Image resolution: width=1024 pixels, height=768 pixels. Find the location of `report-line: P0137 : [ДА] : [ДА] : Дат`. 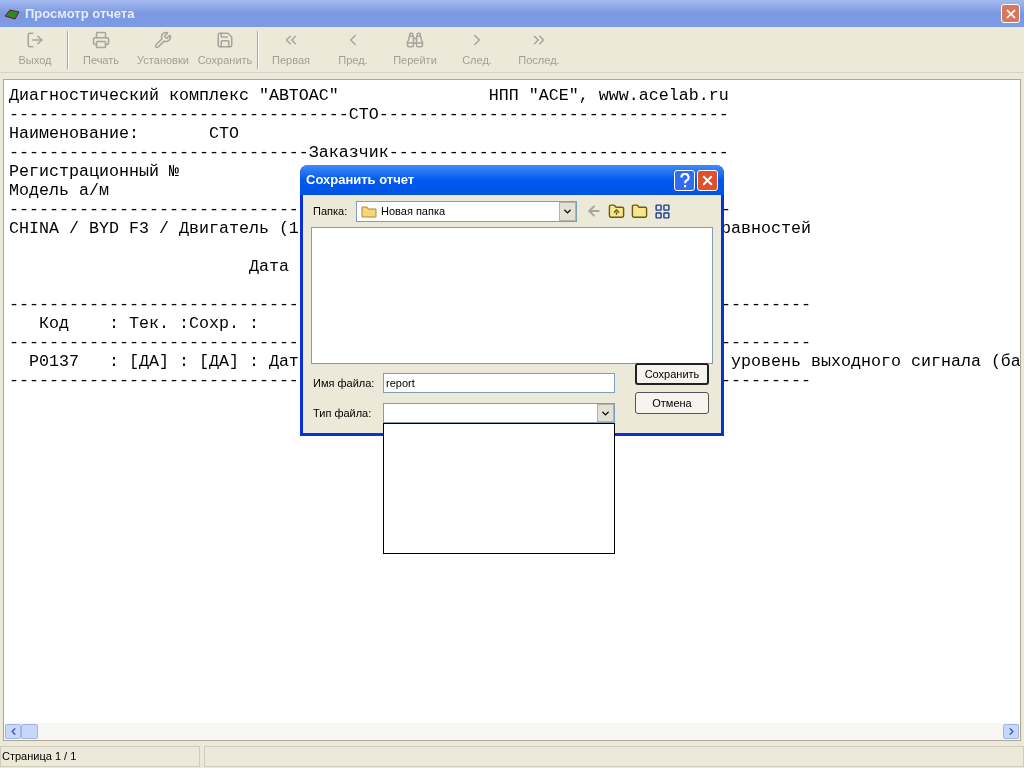

report-line: P0137 : [ДА] : [ДА] : Дат is located at coordinates (163, 361).